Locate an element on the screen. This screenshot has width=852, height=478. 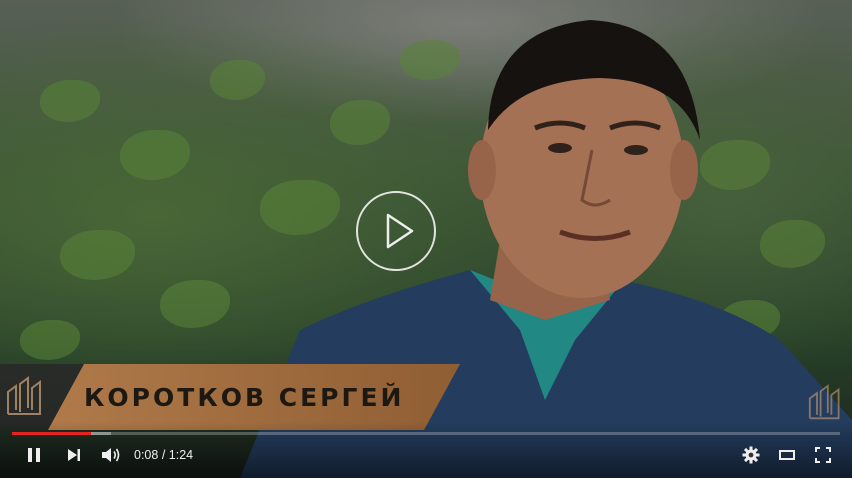
name-lower-third: КОРОТКОВ СЕРГЕЙ is located at coordinates (235, 397).